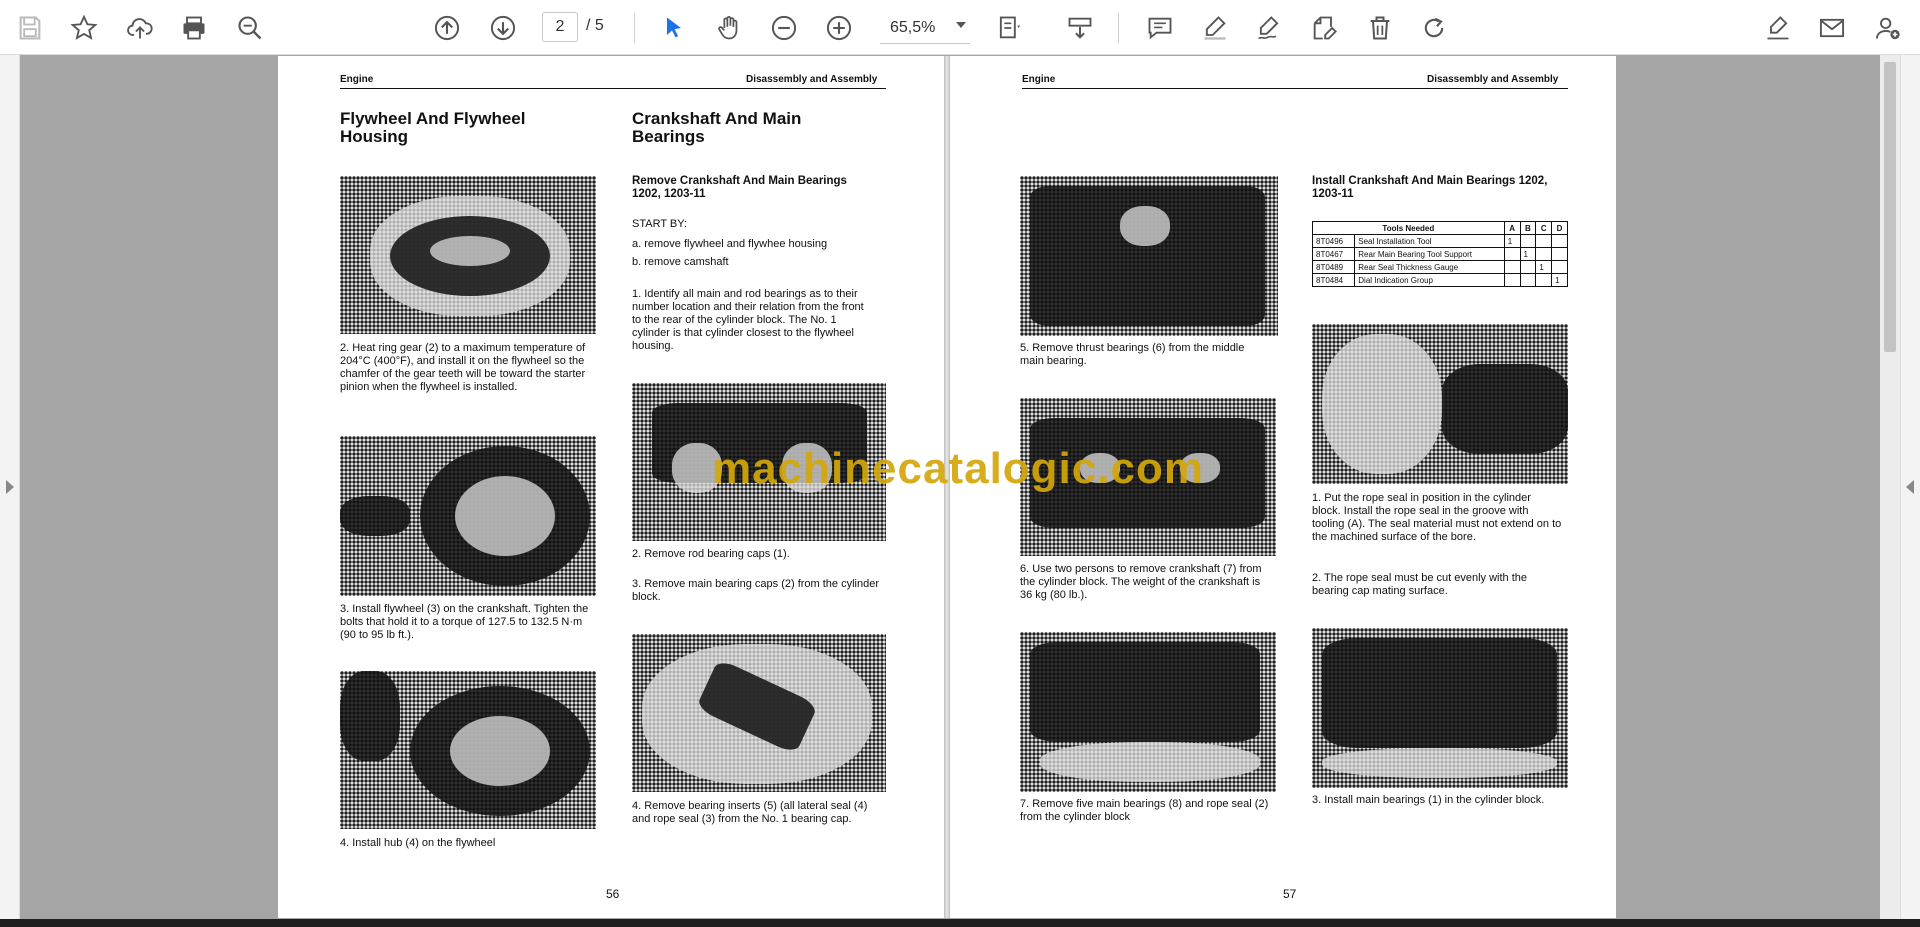 The height and width of the screenshot is (927, 1920). I want to click on chevron-down-icon, so click(961, 25).